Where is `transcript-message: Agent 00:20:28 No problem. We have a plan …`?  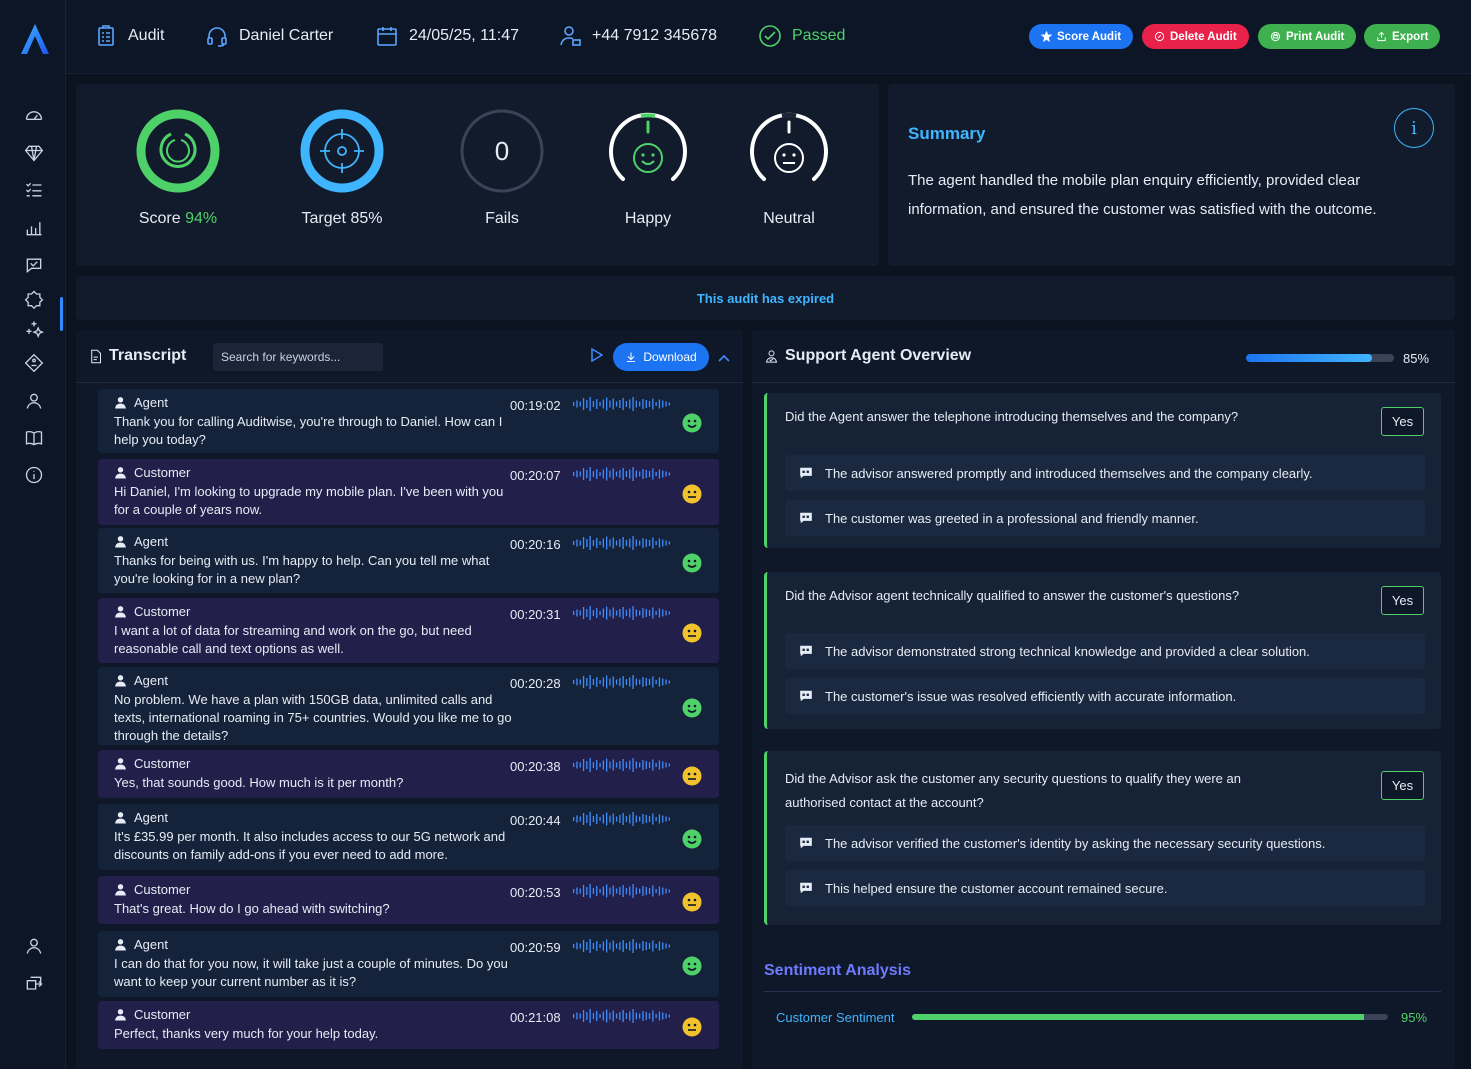
transcript-message: Agent 00:20:28 No problem. We have a plan … is located at coordinates (408, 706).